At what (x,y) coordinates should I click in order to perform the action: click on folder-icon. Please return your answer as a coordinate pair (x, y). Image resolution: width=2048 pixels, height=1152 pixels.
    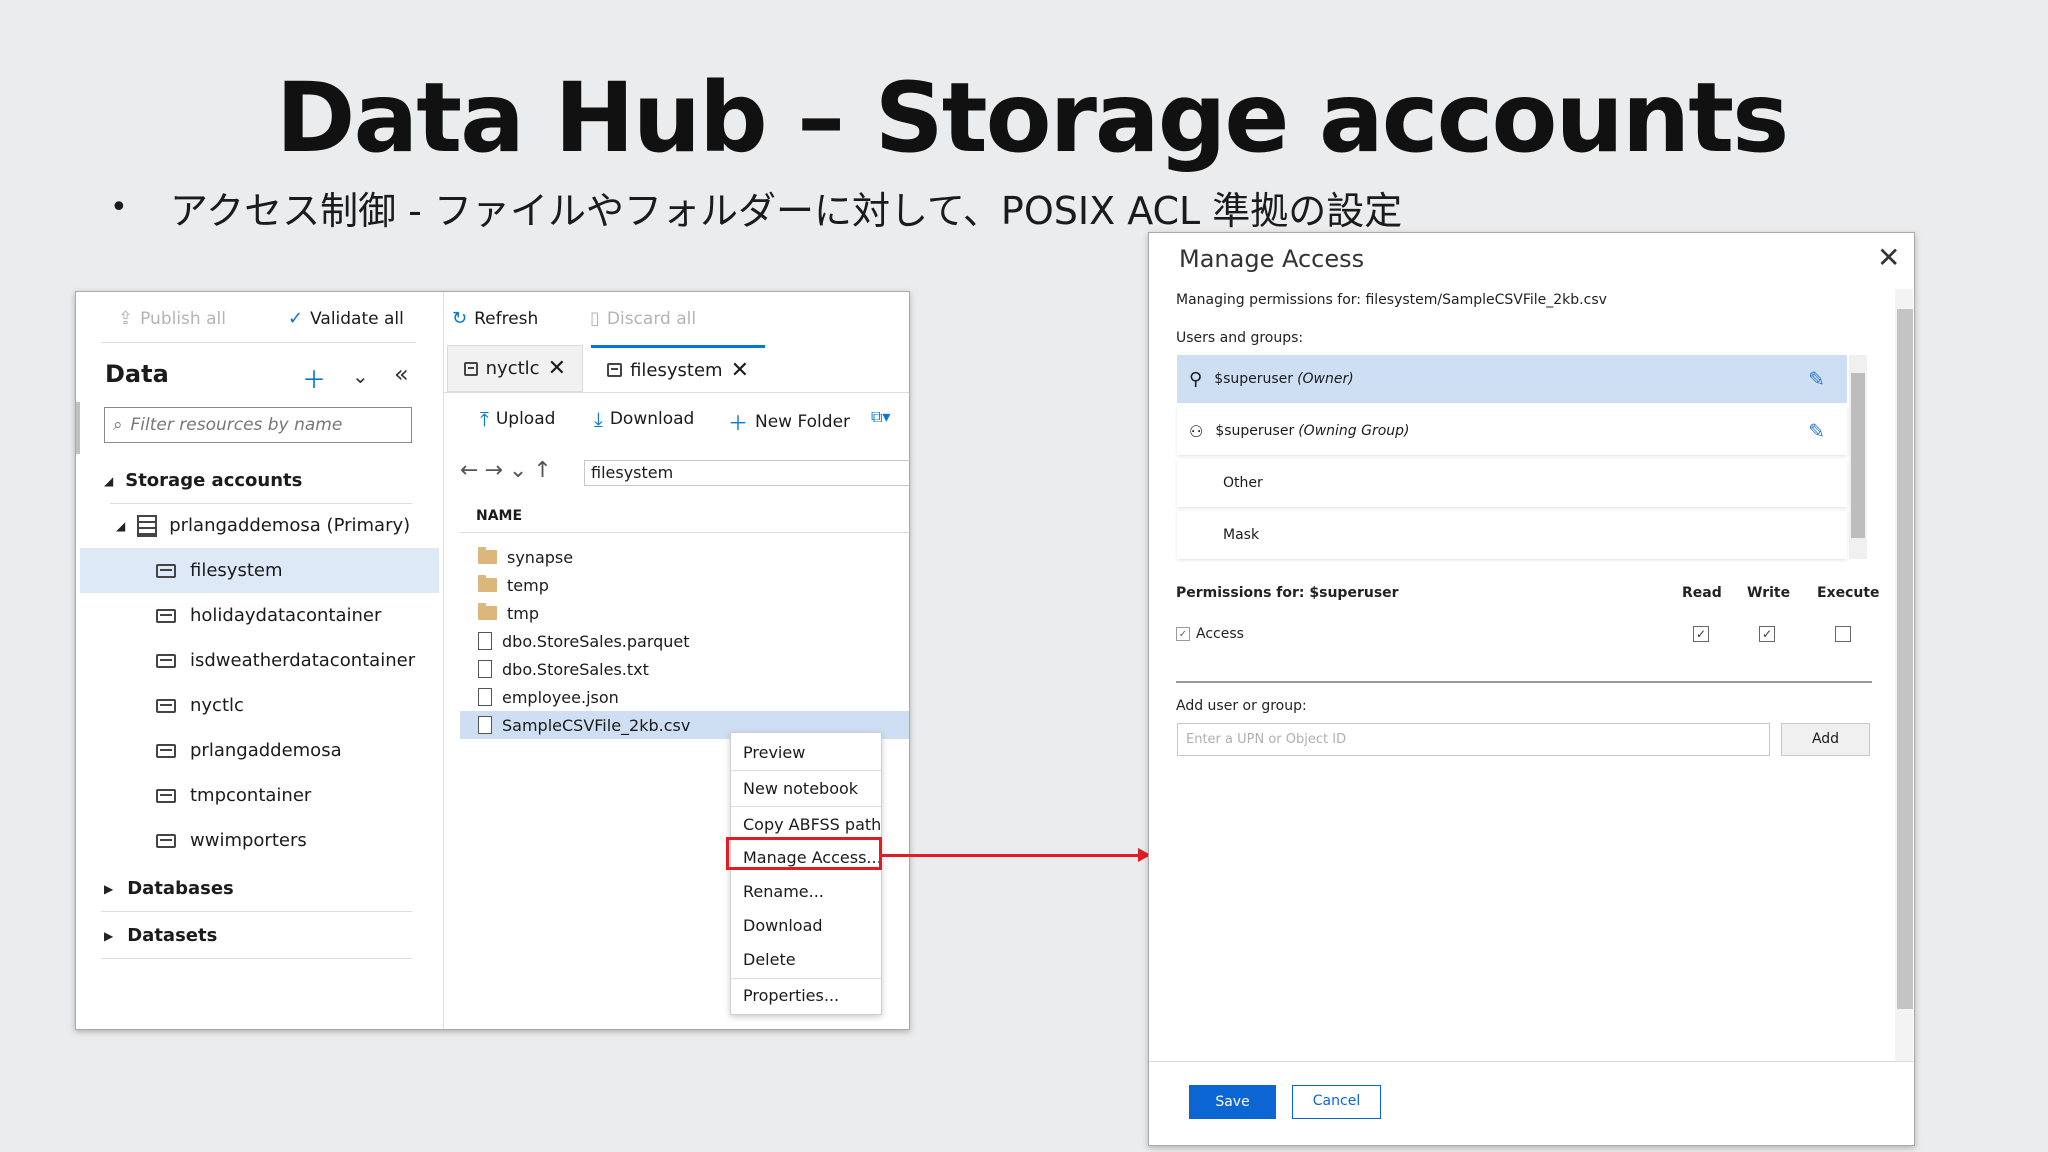
    Looking at the image, I should click on (487, 583).